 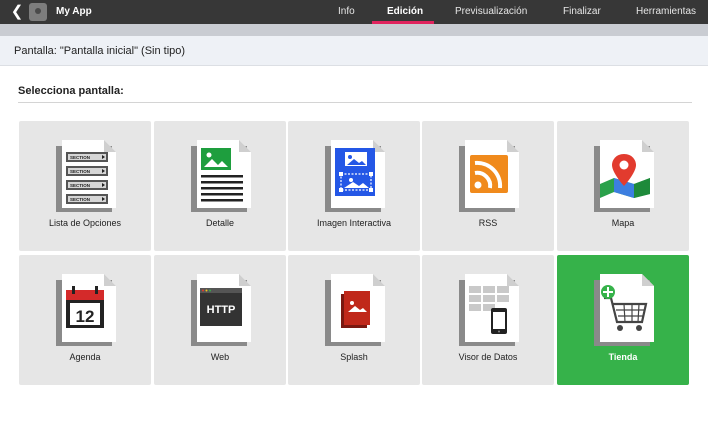 I want to click on map-pin-icon, so click(x=624, y=176).